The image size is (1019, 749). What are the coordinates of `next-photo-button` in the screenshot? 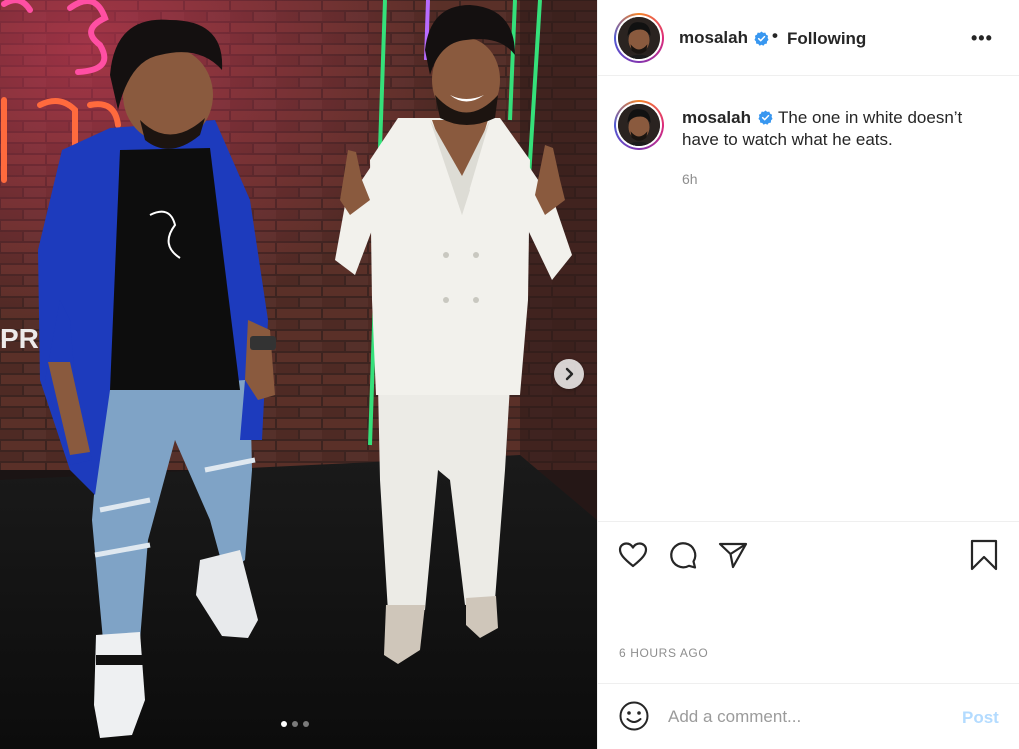 It's located at (569, 374).